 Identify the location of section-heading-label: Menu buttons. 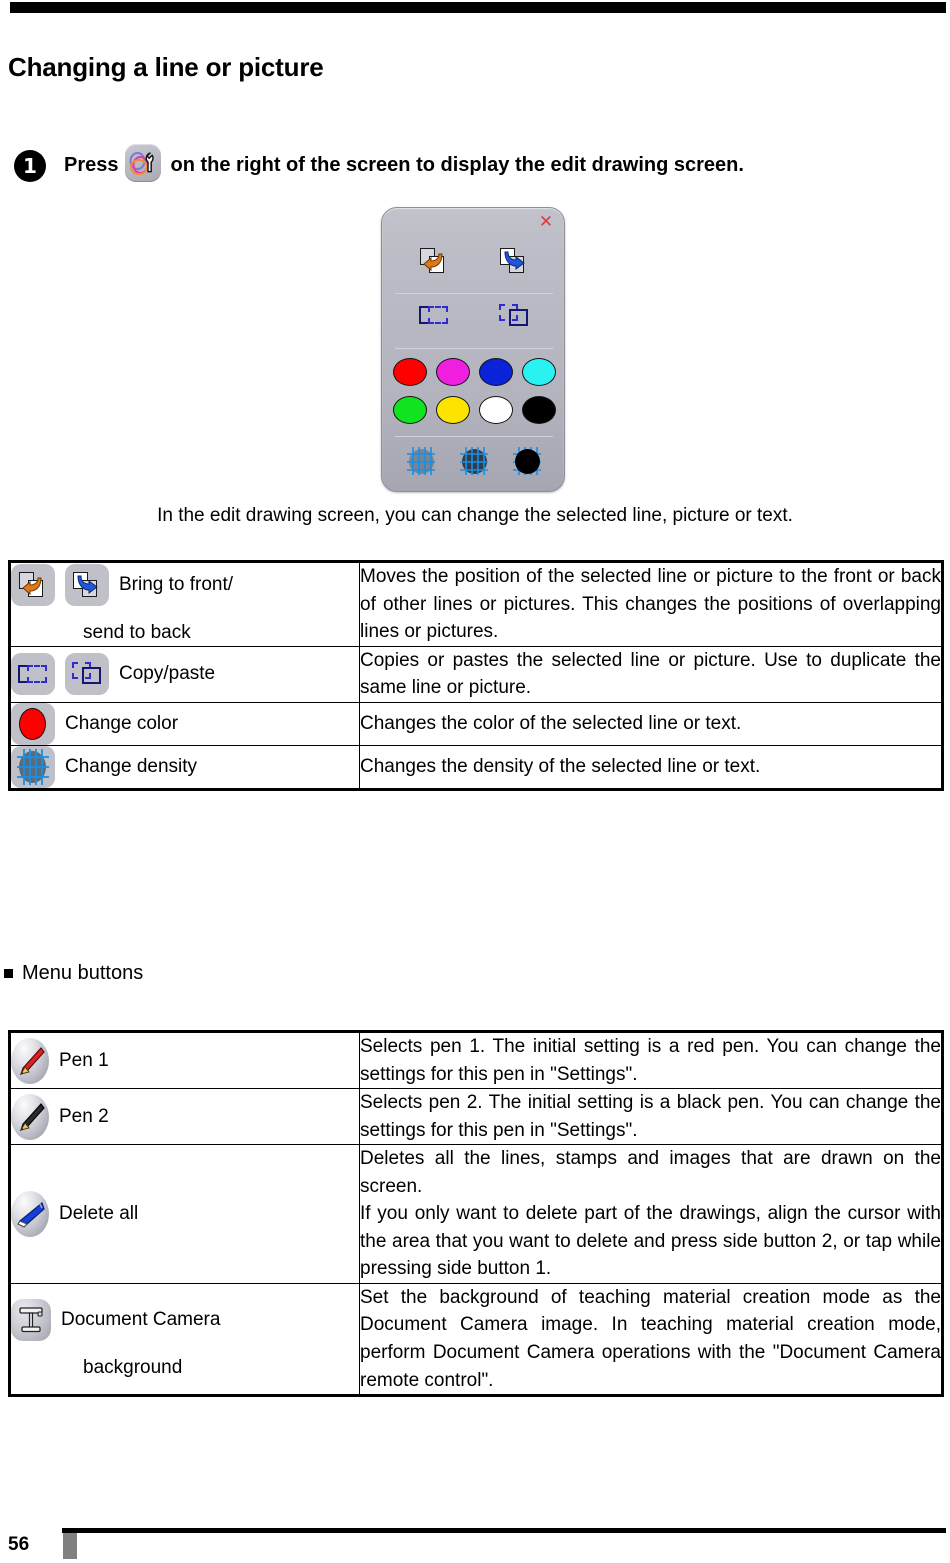
(83, 973).